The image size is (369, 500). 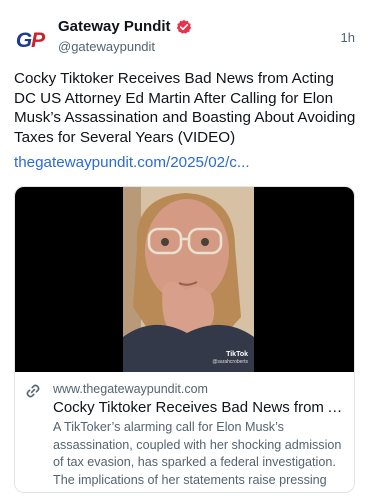 I want to click on video-thumbnail: TikTok @sarahcroberts, so click(x=188, y=279).